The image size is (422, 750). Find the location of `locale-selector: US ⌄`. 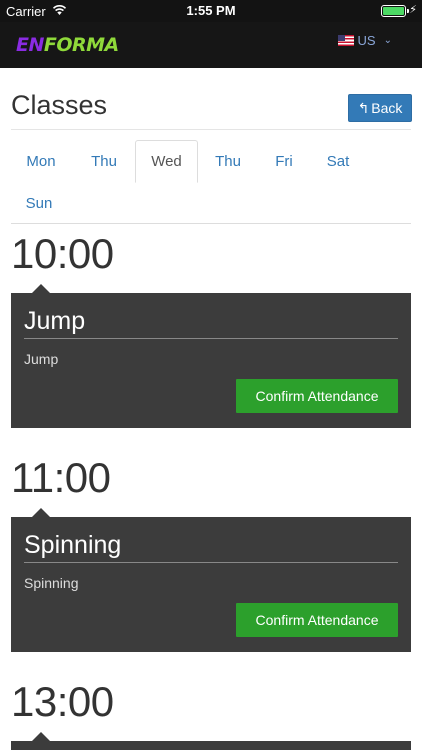

locale-selector: US ⌄ is located at coordinates (364, 40).